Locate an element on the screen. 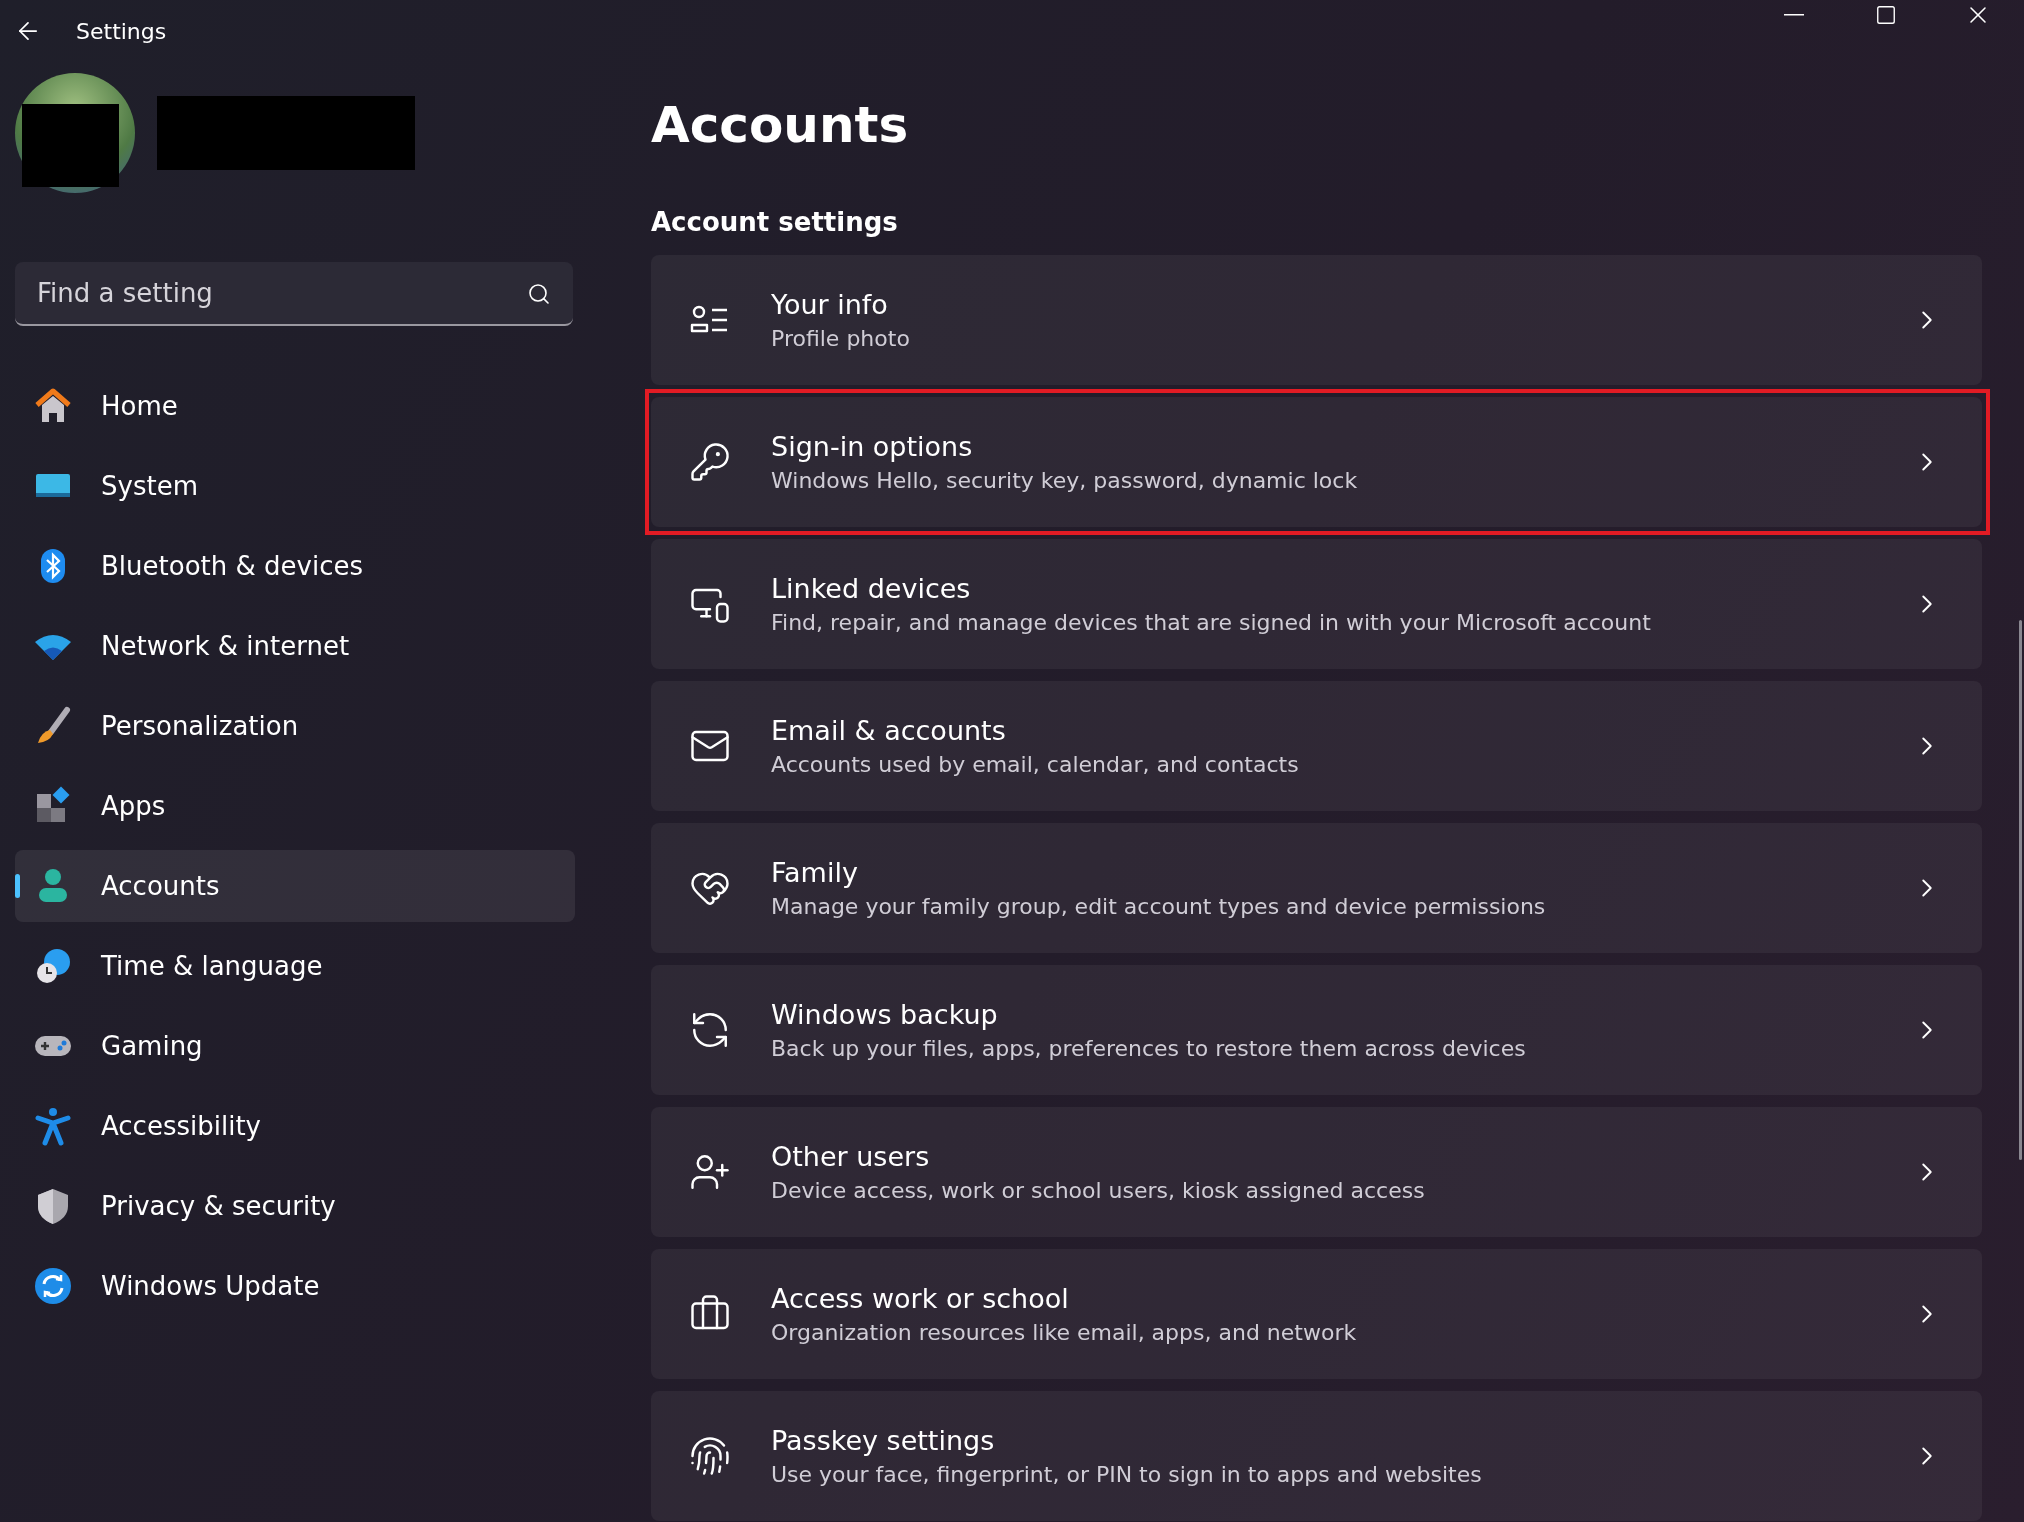  accessibility-icon is located at coordinates (53, 1126).